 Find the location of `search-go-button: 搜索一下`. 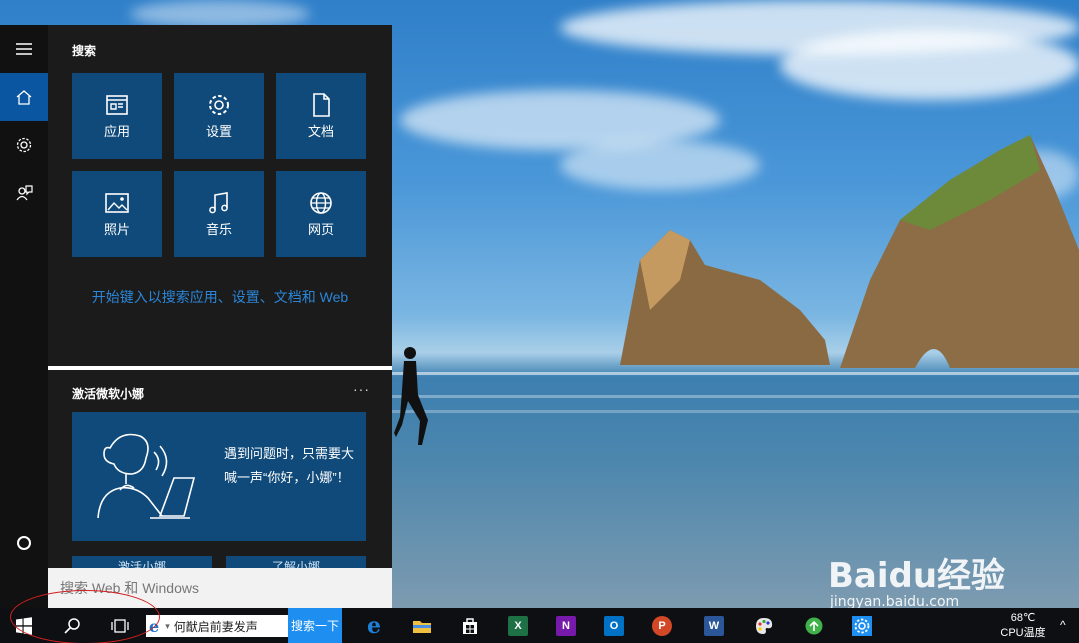

search-go-button: 搜索一下 is located at coordinates (315, 625).